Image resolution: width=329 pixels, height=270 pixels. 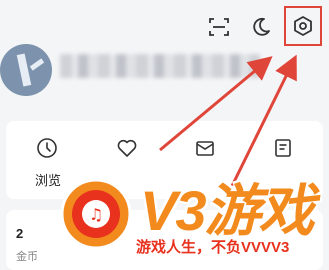 I want to click on watermark-logo-icon: ♫, so click(x=96, y=214).